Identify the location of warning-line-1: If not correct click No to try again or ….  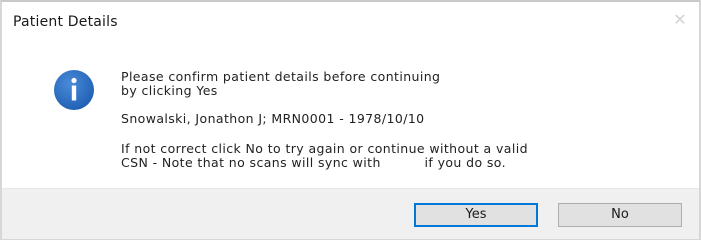
(324, 148).